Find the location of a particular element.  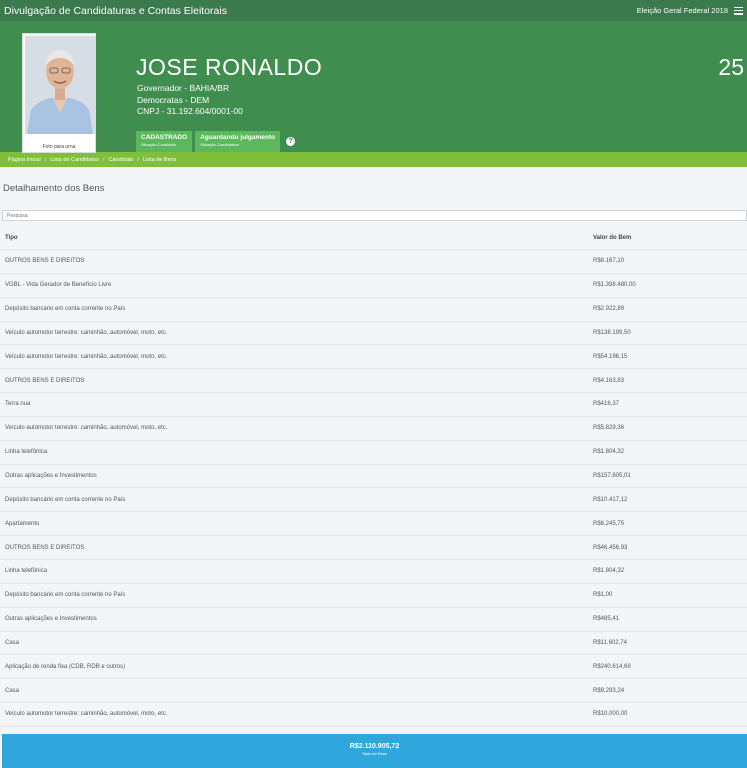

cell-valor: R$9.293,24 is located at coordinates (609, 690).